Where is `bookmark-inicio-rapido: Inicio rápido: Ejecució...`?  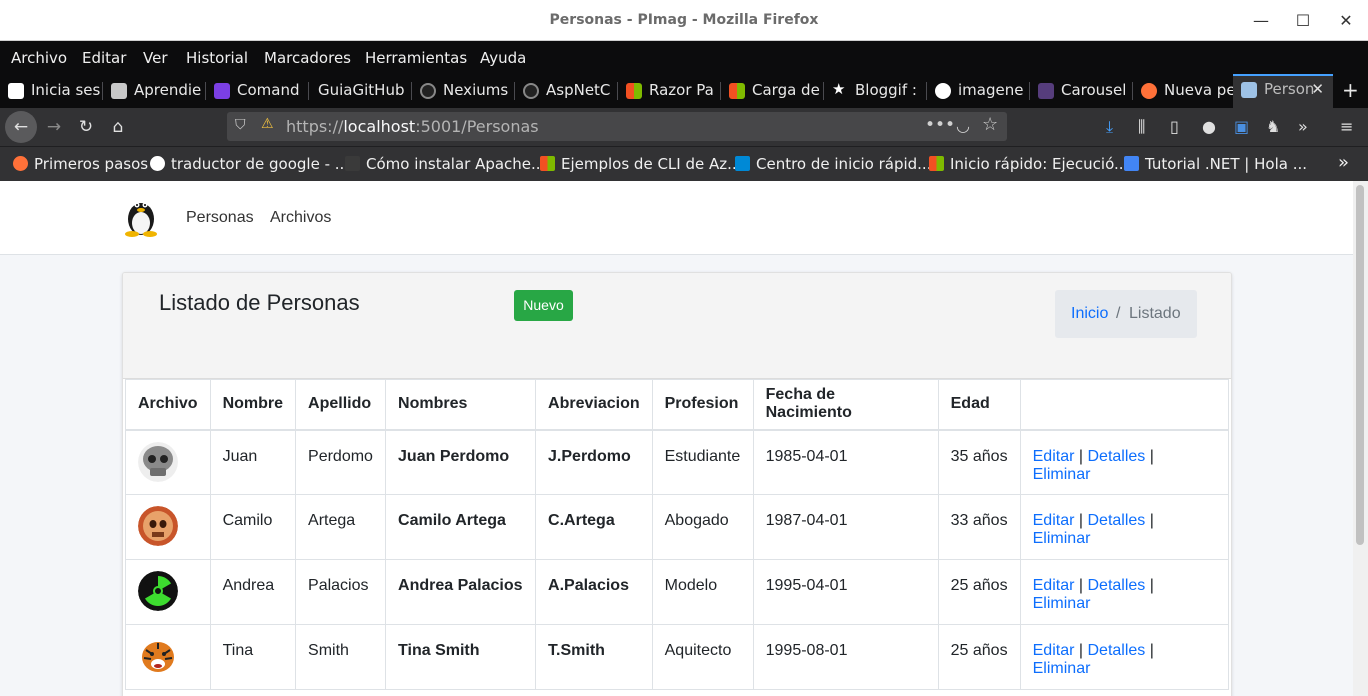 bookmark-inicio-rapido: Inicio rápido: Ejecució... is located at coordinates (1028, 164).